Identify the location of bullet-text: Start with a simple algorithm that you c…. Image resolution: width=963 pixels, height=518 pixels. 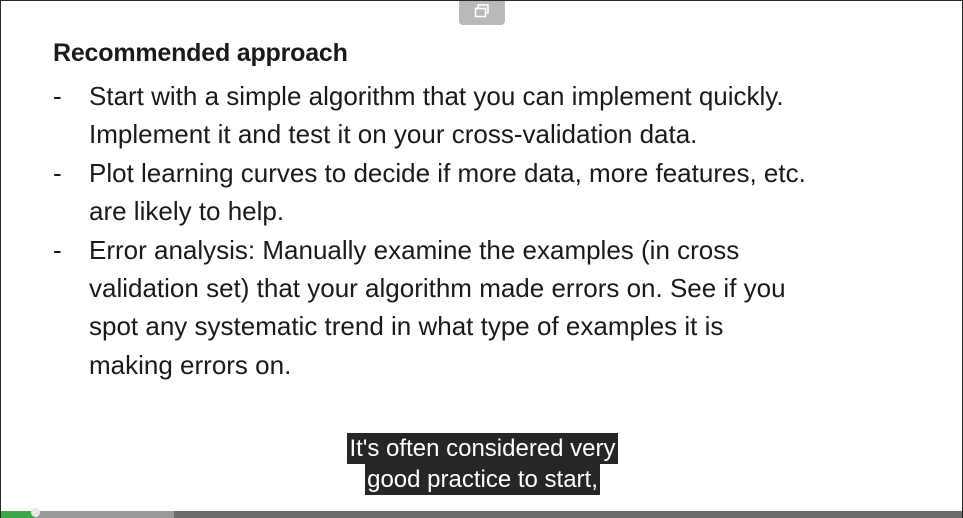
(436, 115).